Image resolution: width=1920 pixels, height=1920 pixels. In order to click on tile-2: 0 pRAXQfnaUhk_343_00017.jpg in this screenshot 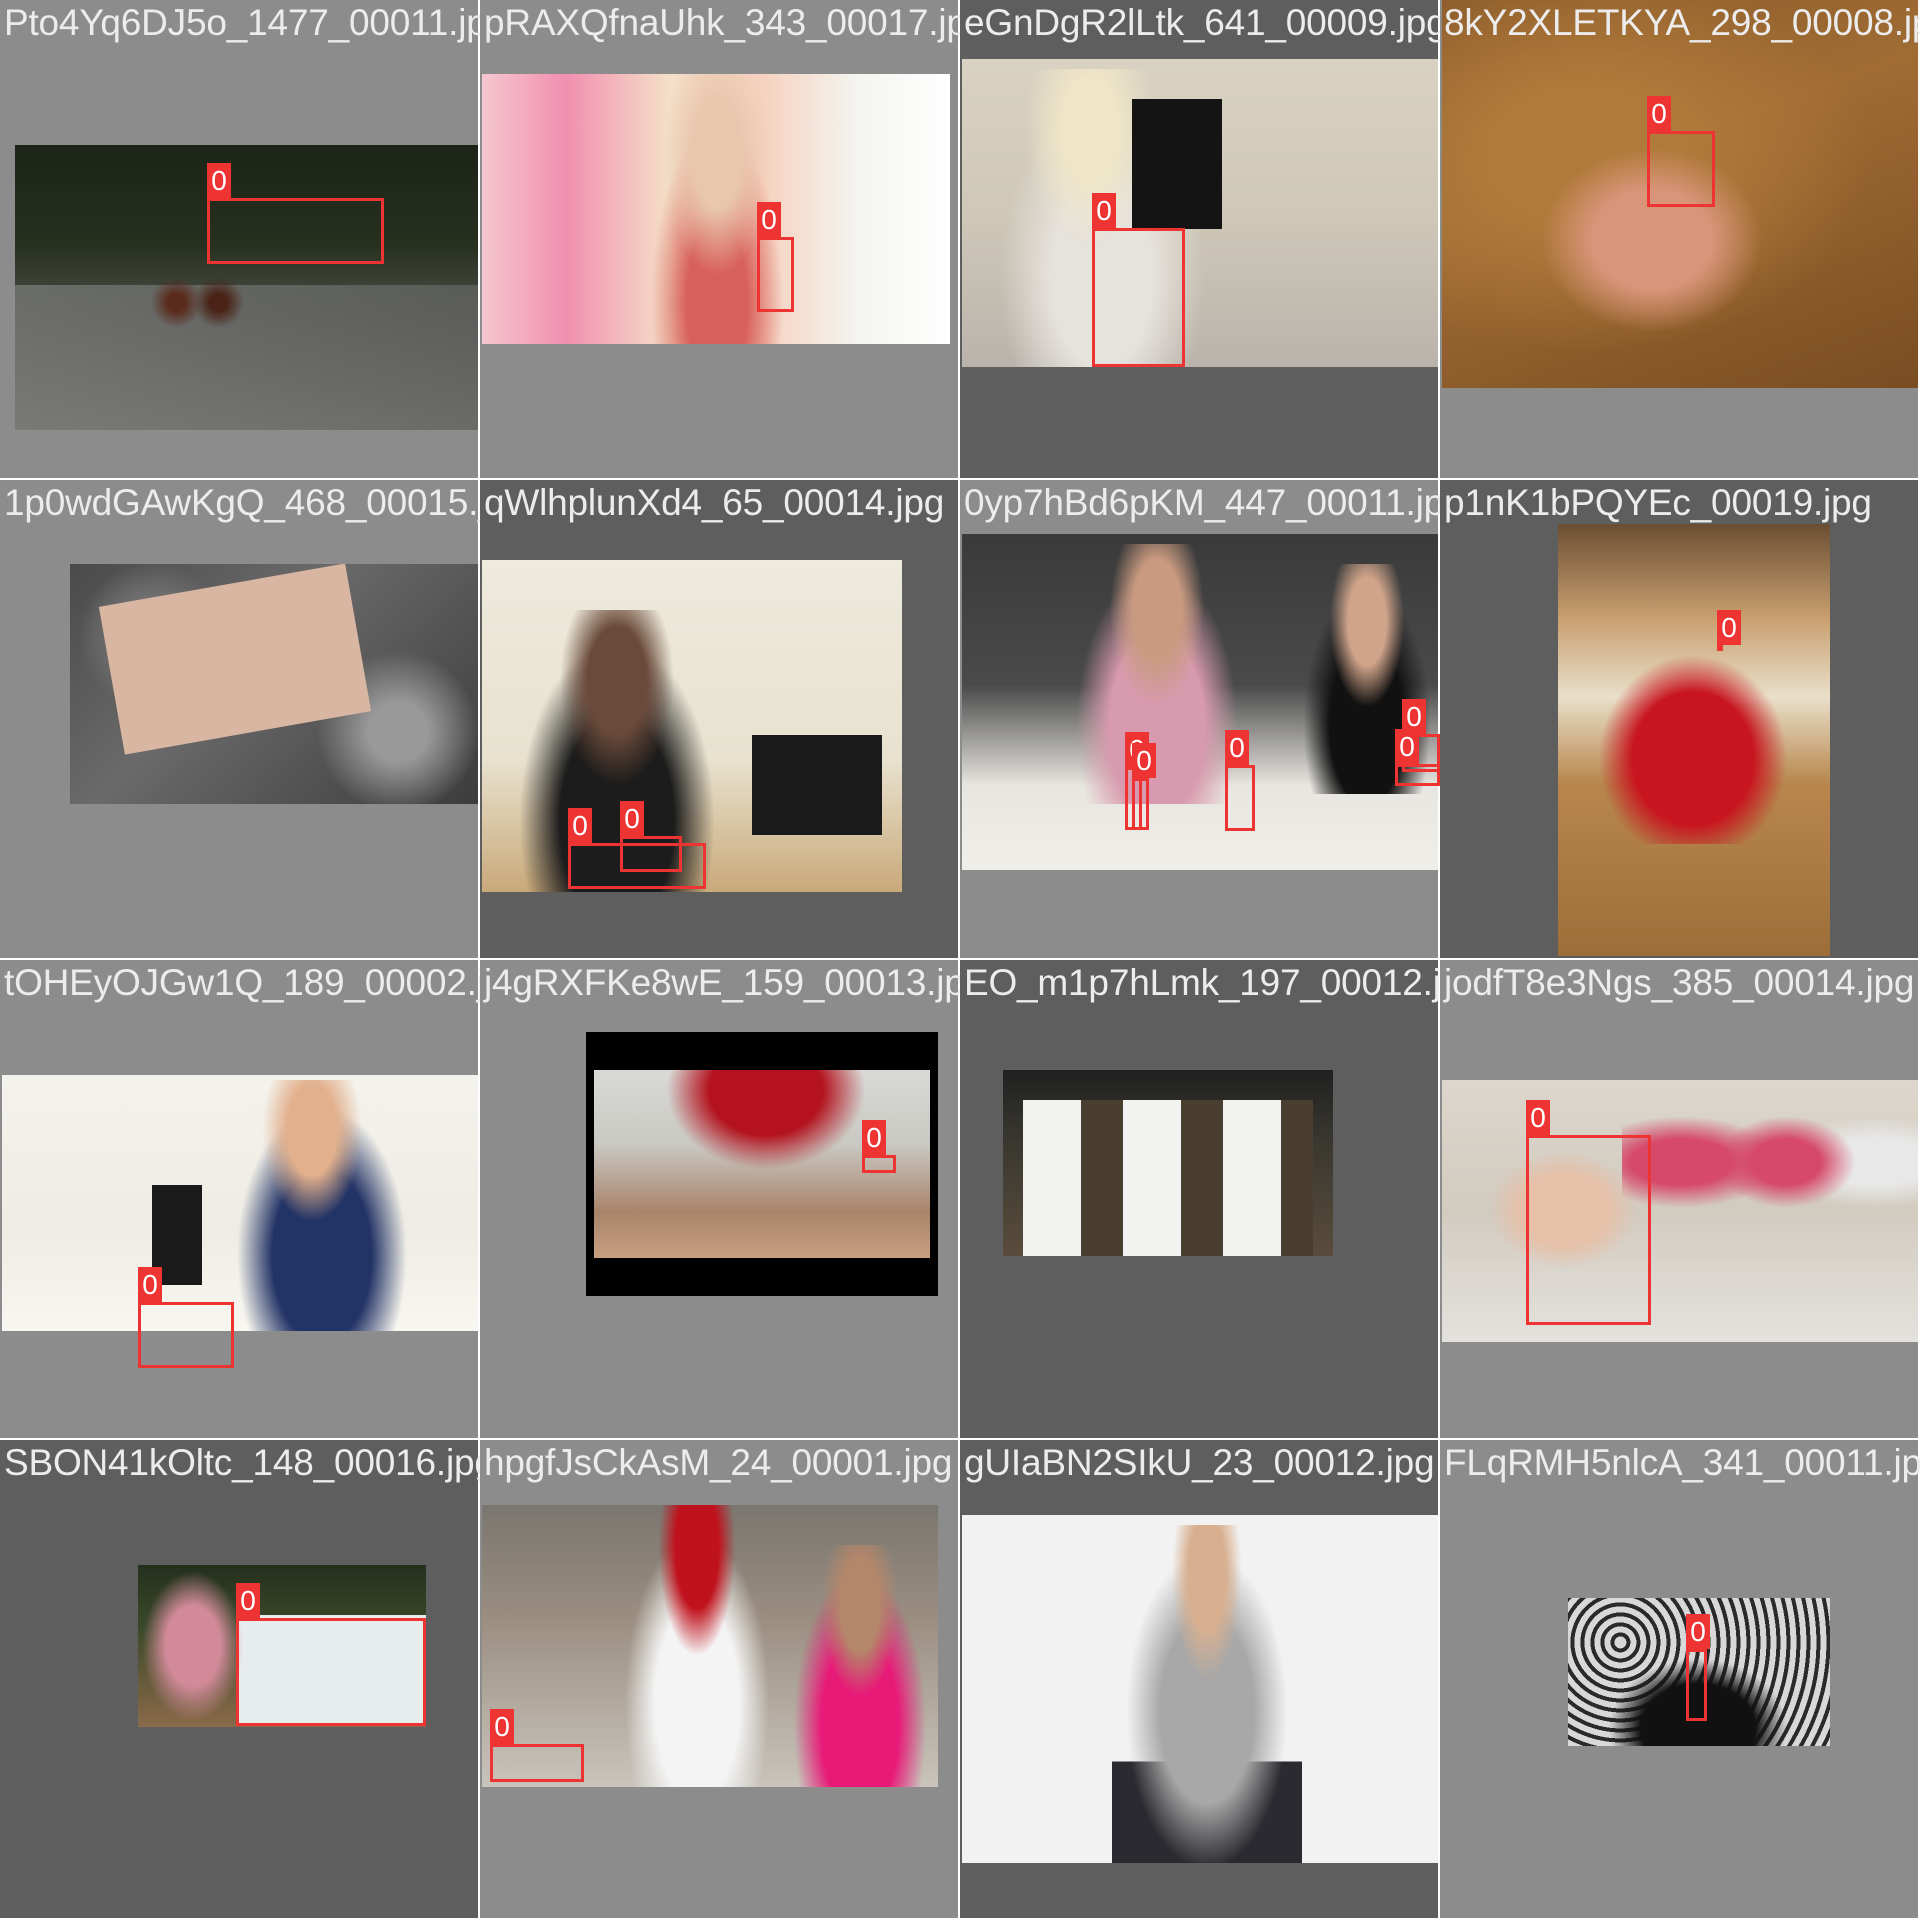, I will do `click(720, 240)`.